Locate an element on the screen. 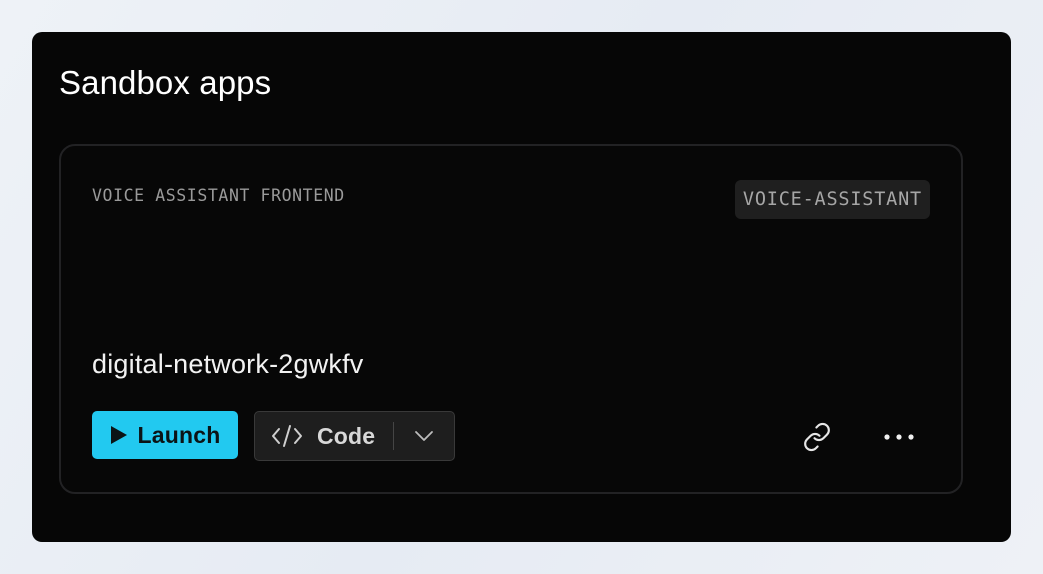 This screenshot has height=574, width=1043. link-icon is located at coordinates (817, 437).